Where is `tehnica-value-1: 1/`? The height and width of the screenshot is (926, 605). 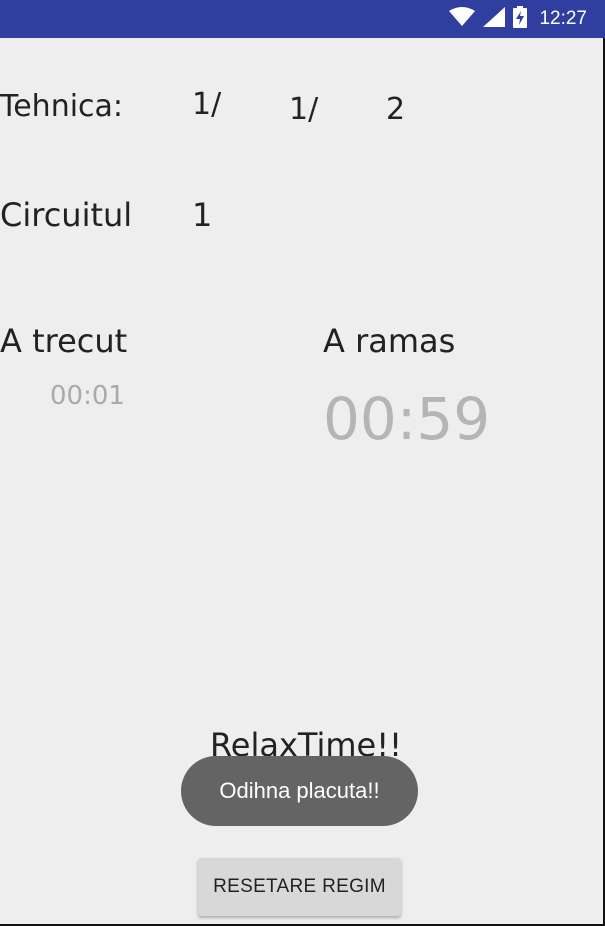
tehnica-value-1: 1/ is located at coordinates (207, 104).